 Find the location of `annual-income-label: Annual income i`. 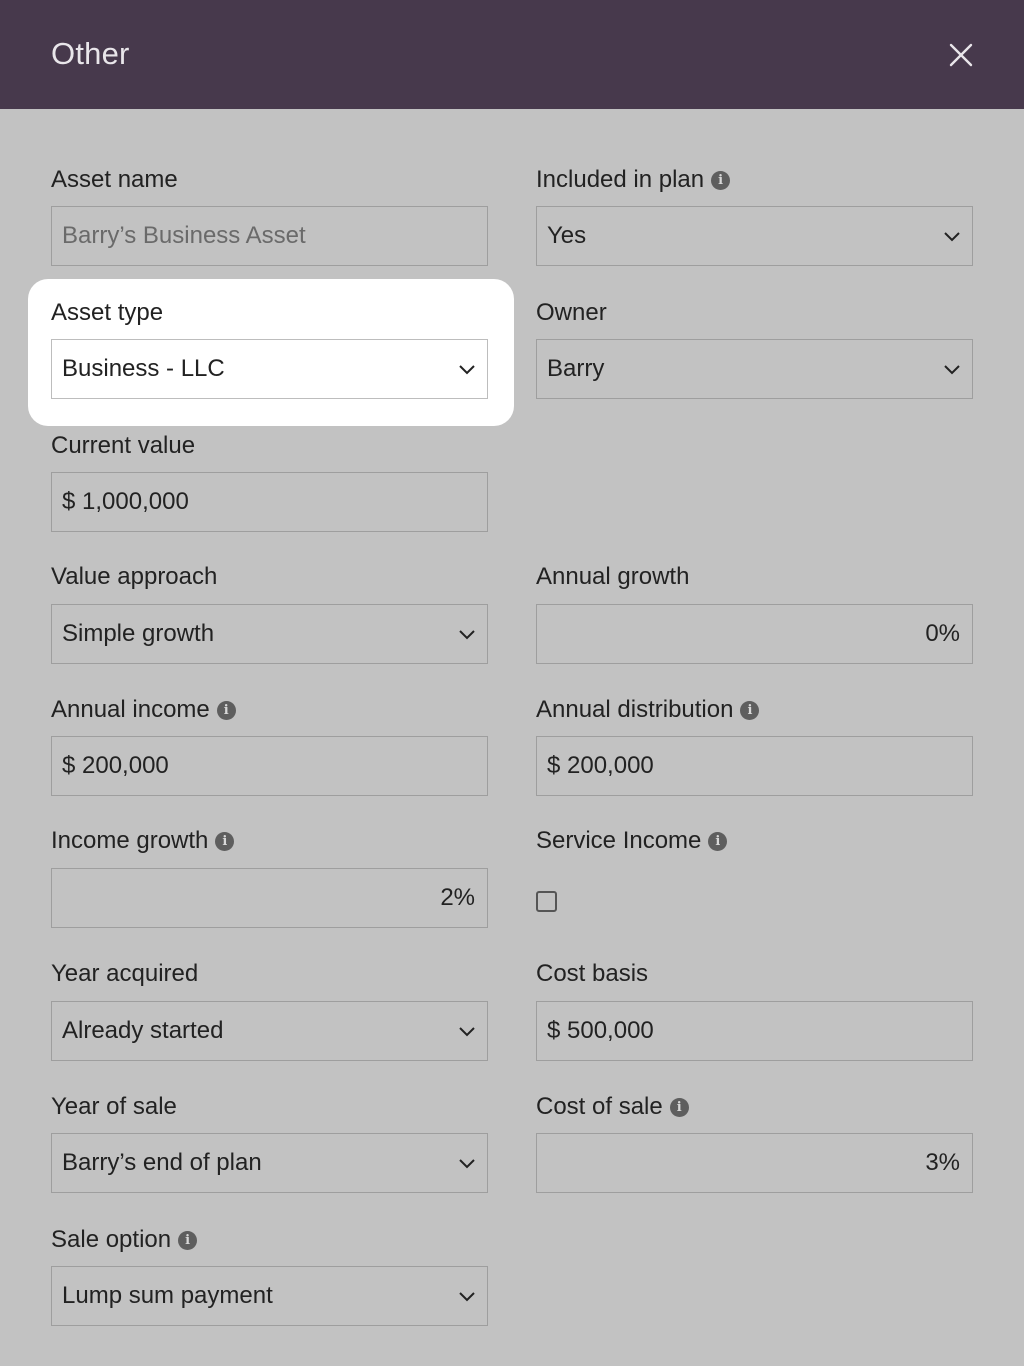

annual-income-label: Annual income i is located at coordinates (143, 710).